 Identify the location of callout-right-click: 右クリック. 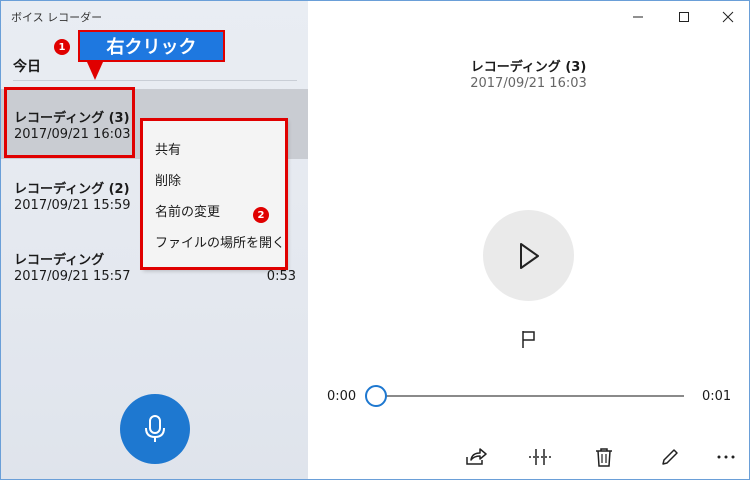
(151, 46).